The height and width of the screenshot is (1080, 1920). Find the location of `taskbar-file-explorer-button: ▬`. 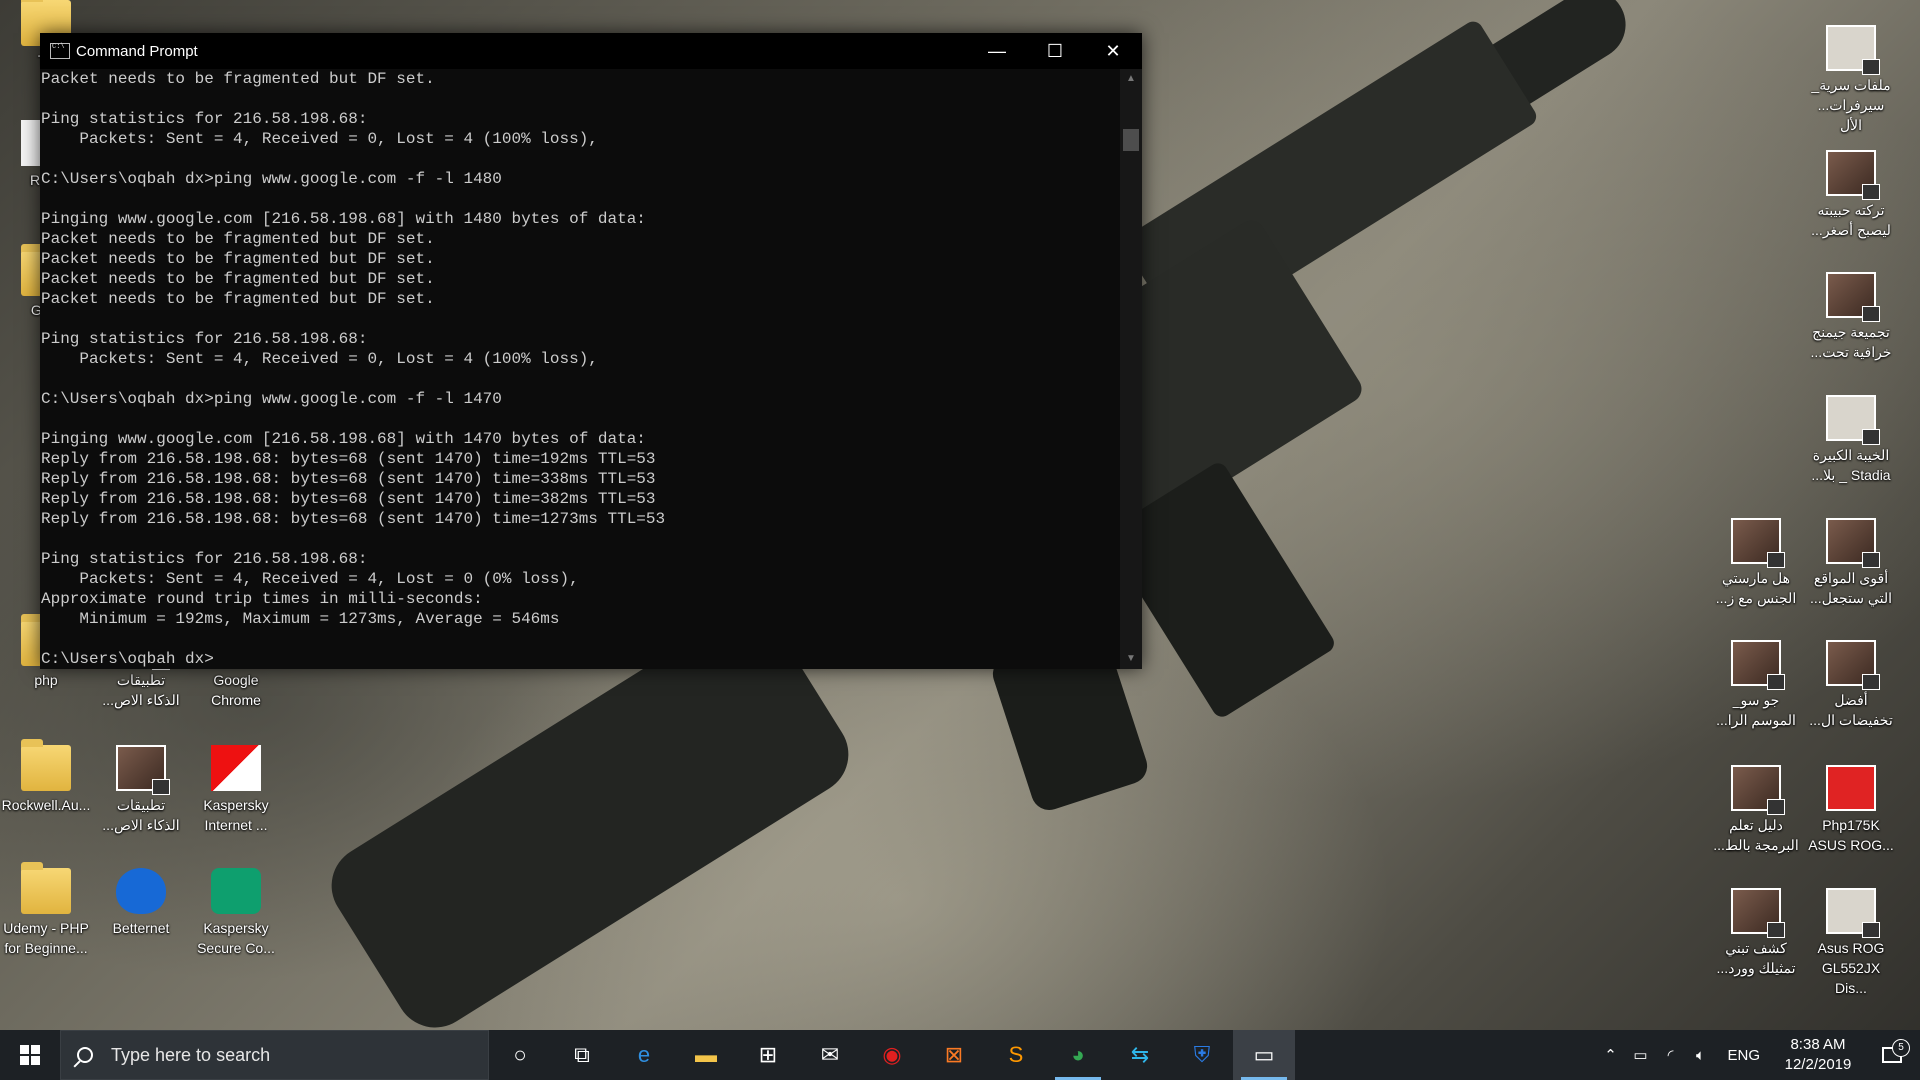

taskbar-file-explorer-button: ▬ is located at coordinates (706, 1055).